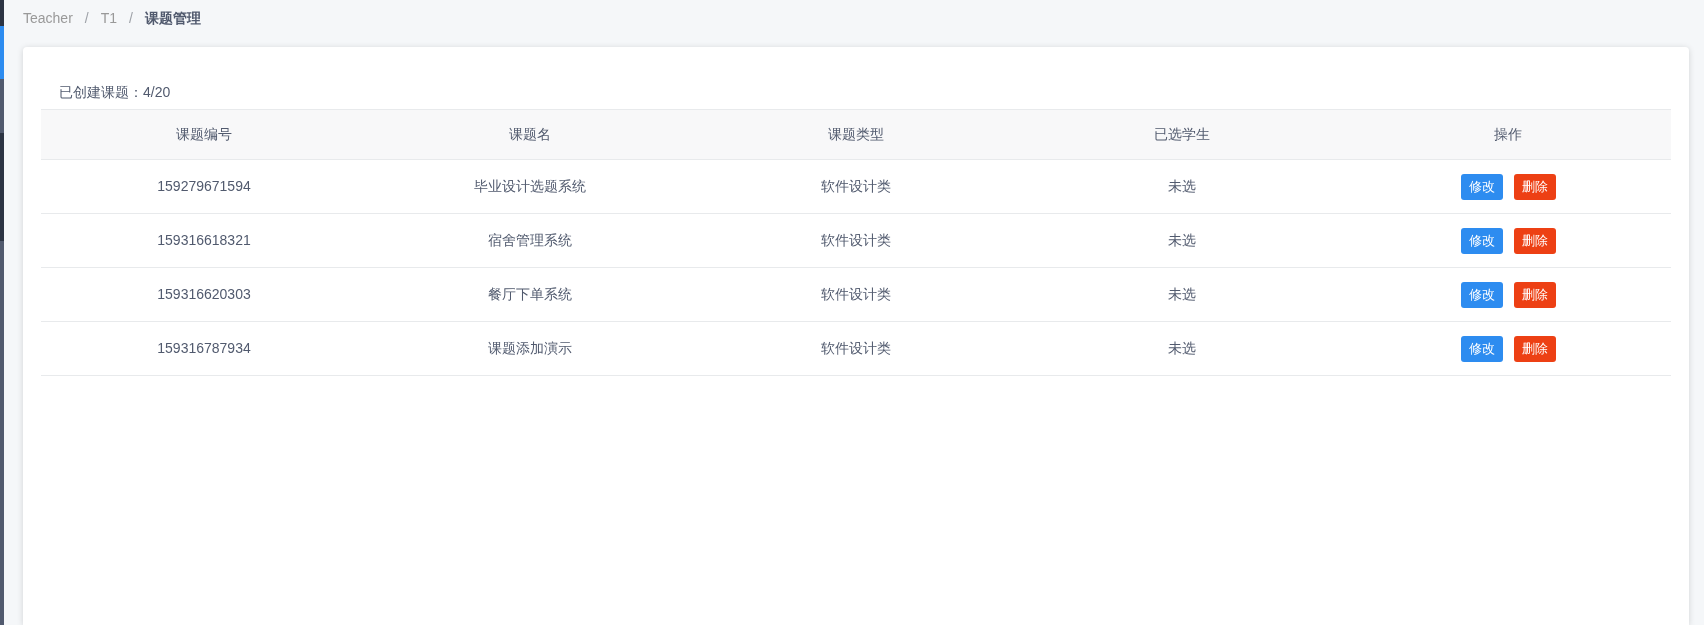 The image size is (1704, 625). What do you see at coordinates (204, 348) in the screenshot?
I see `table-cell: 159316787934` at bounding box center [204, 348].